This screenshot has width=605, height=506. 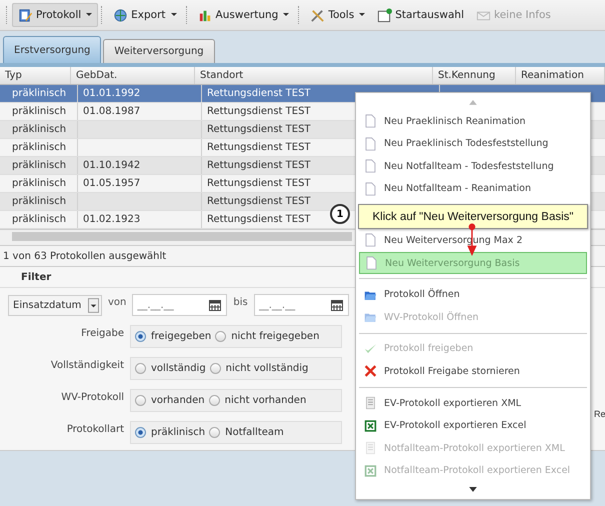 I want to click on radio-option: präklinisch, so click(x=170, y=432).